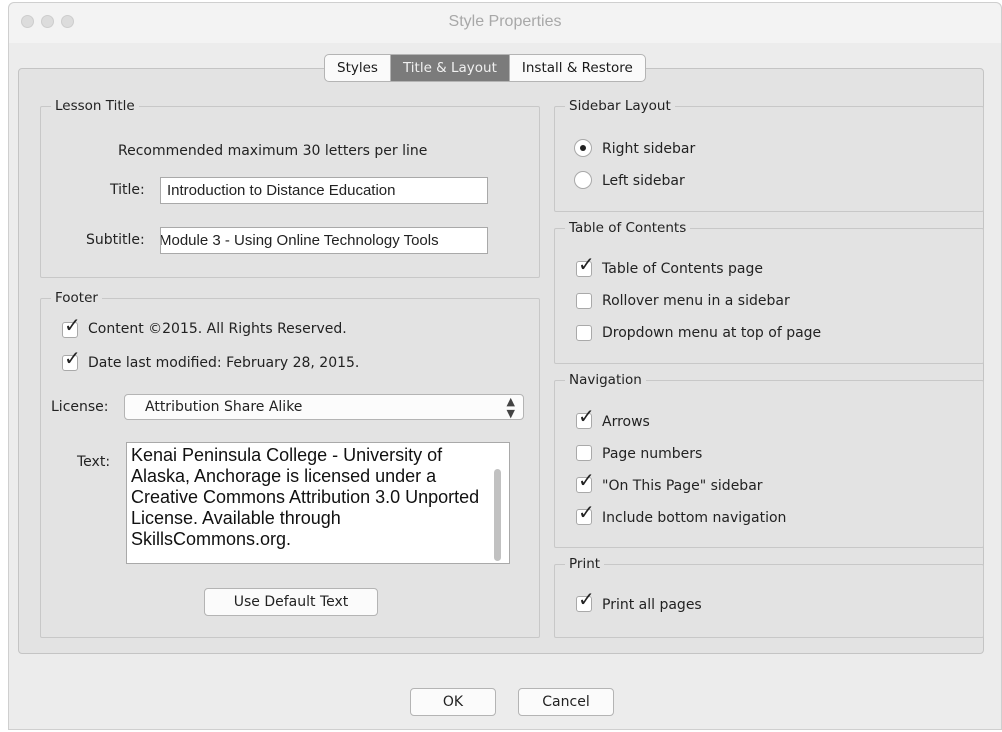 The height and width of the screenshot is (732, 1002). I want to click on rollover-menu-label: Rollover menu in a sidebar, so click(696, 301).